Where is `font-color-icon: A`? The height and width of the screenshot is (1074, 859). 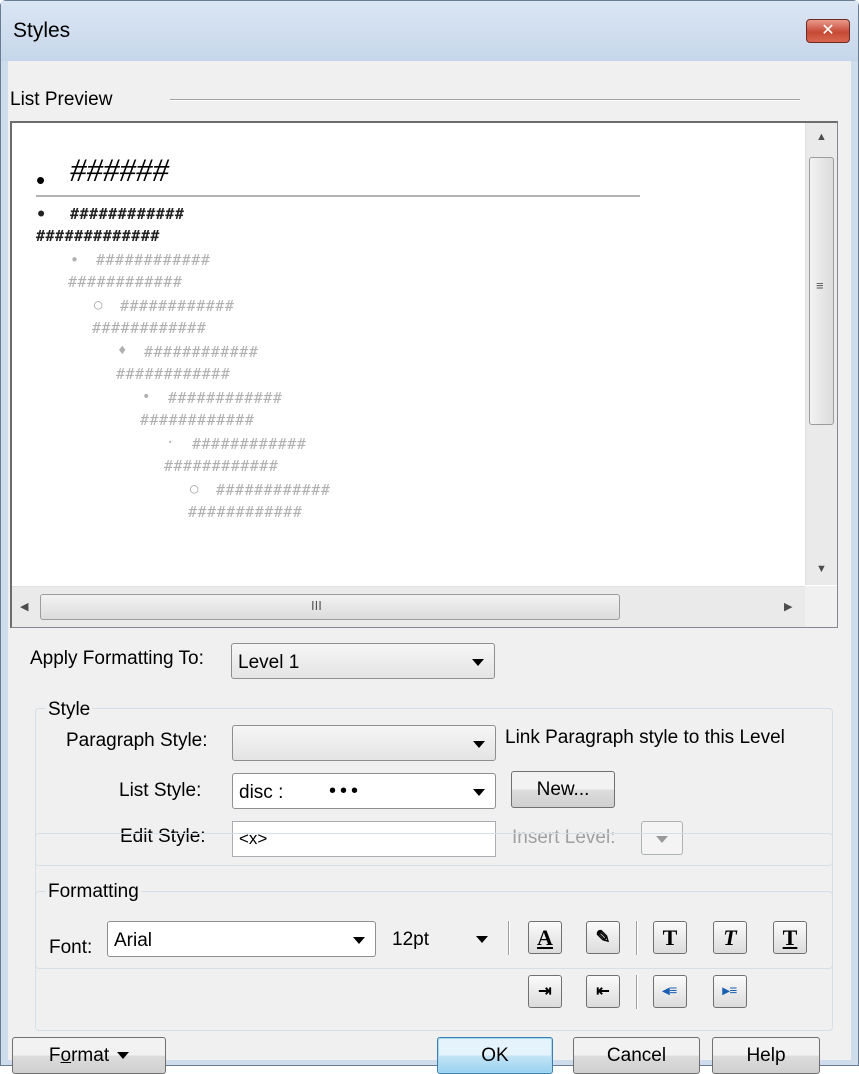 font-color-icon: A is located at coordinates (545, 937).